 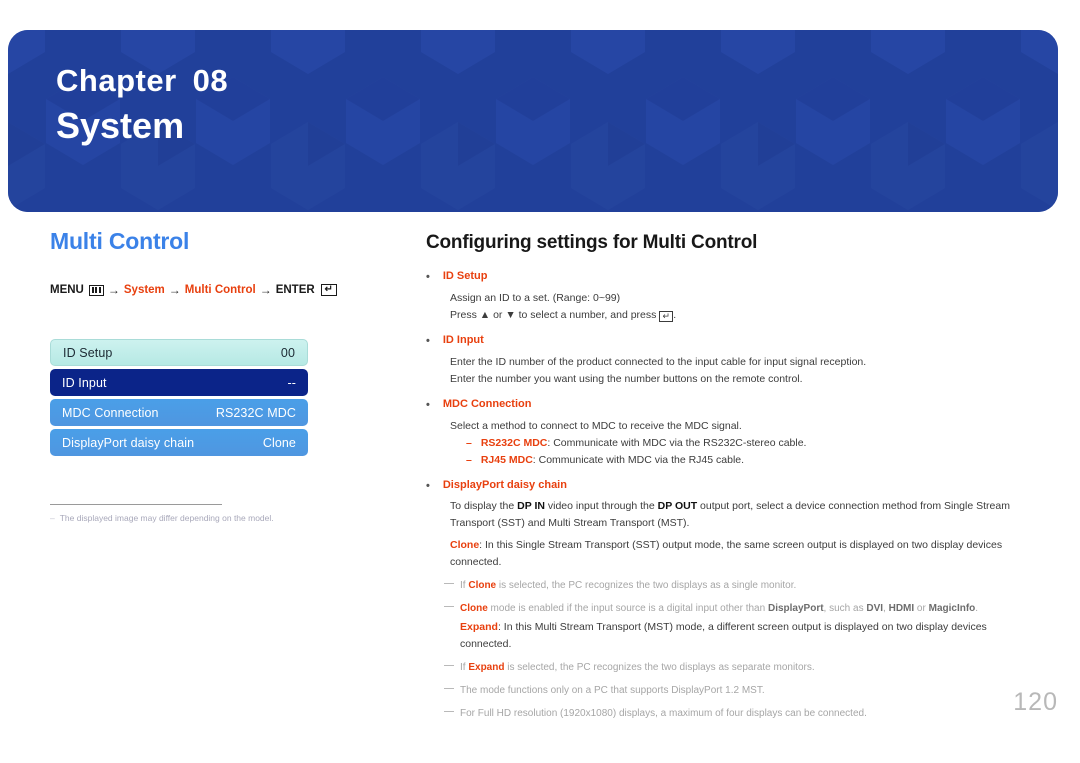 I want to click on menu-bars-icon, so click(x=96, y=290).